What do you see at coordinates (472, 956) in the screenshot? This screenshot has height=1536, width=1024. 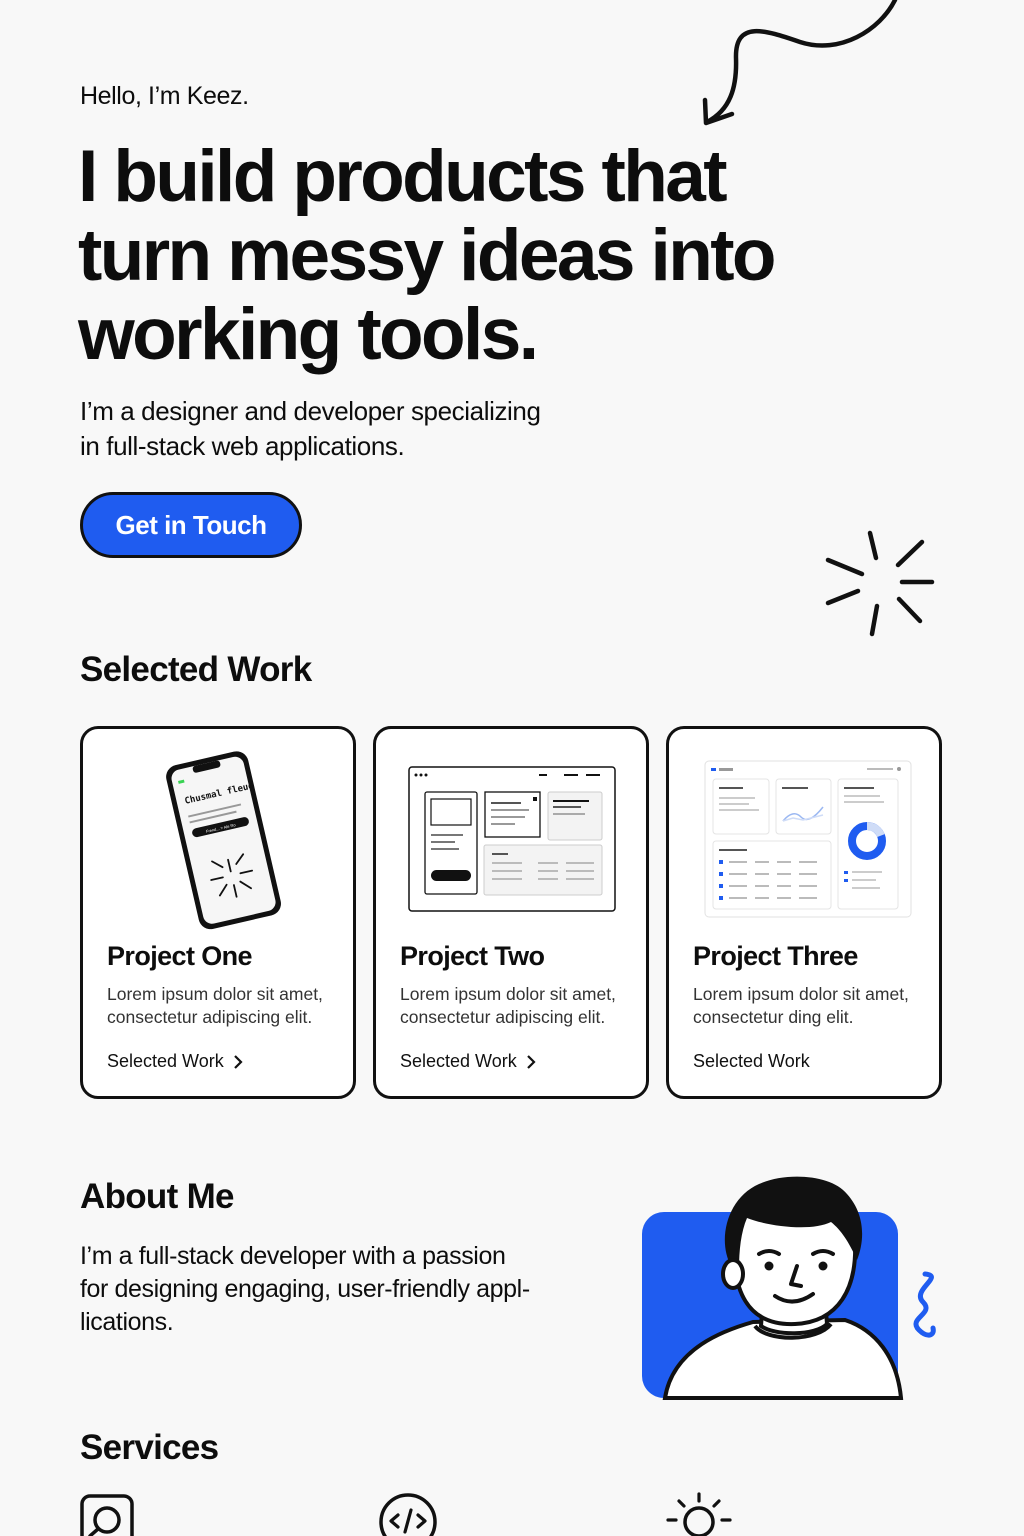 I see `project-title: Project Two` at bounding box center [472, 956].